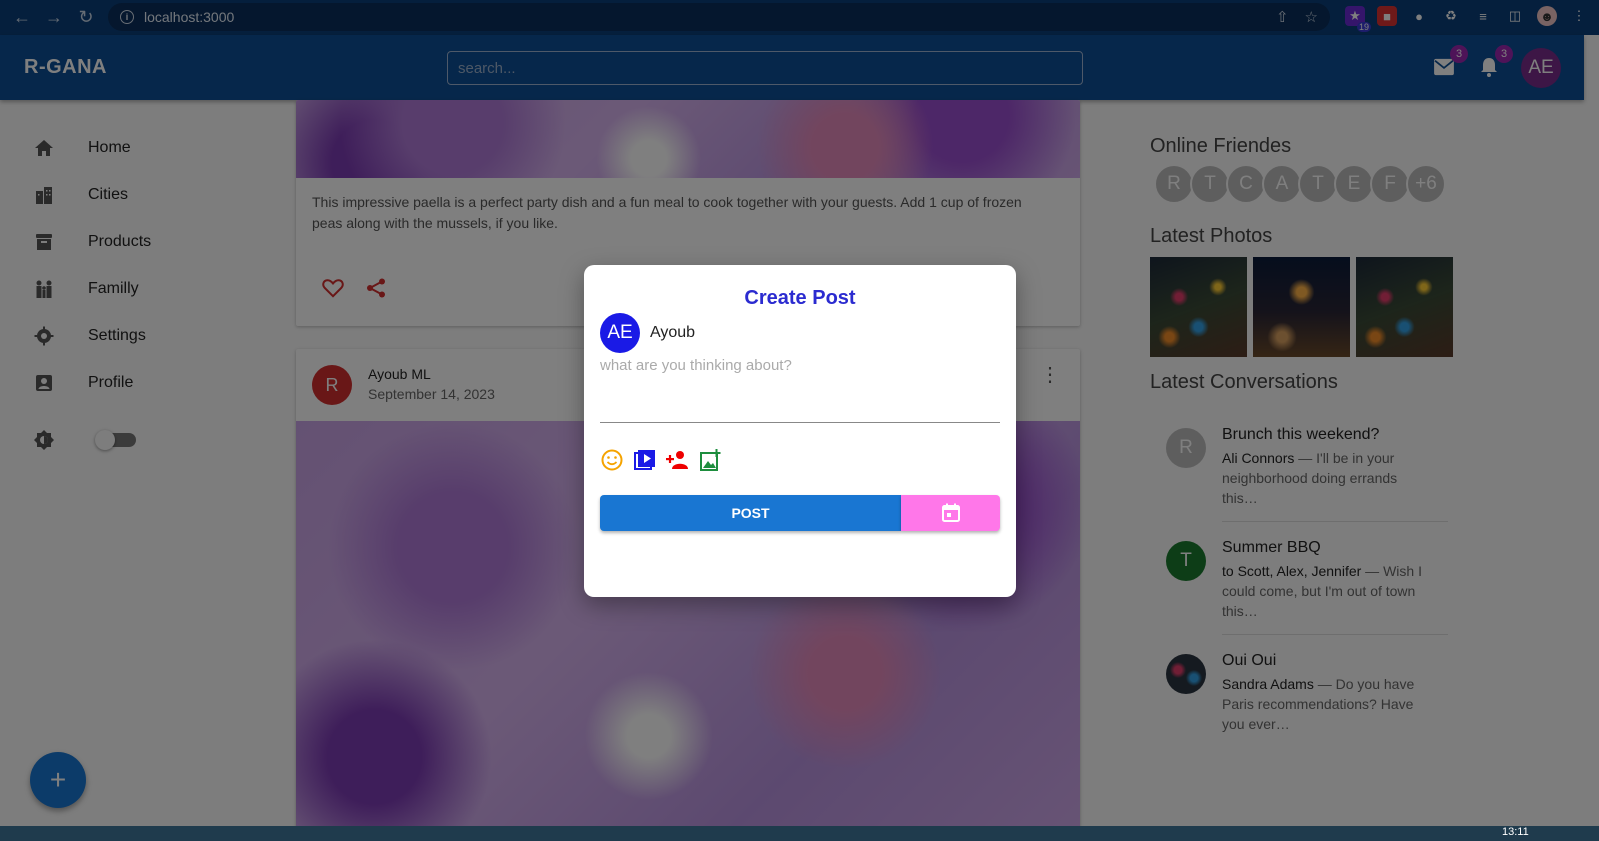 The width and height of the screenshot is (1599, 841). I want to click on add-photo-icon, so click(711, 460).